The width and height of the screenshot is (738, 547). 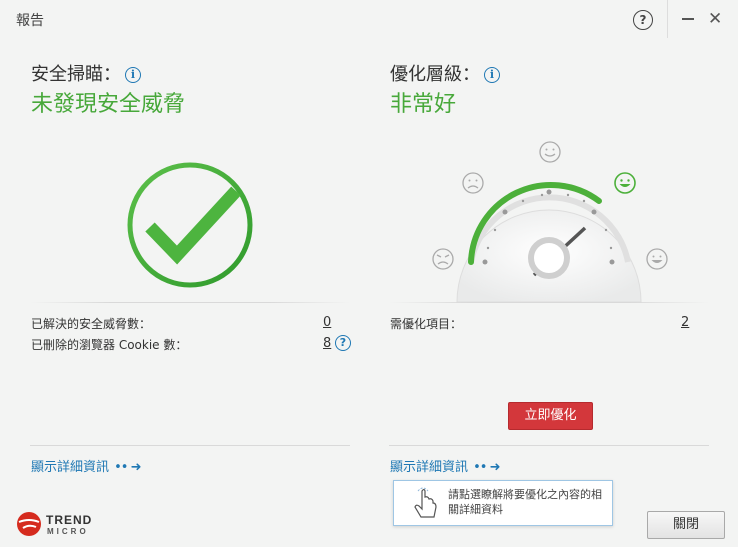 I want to click on checkmark-icon, so click(x=190, y=225).